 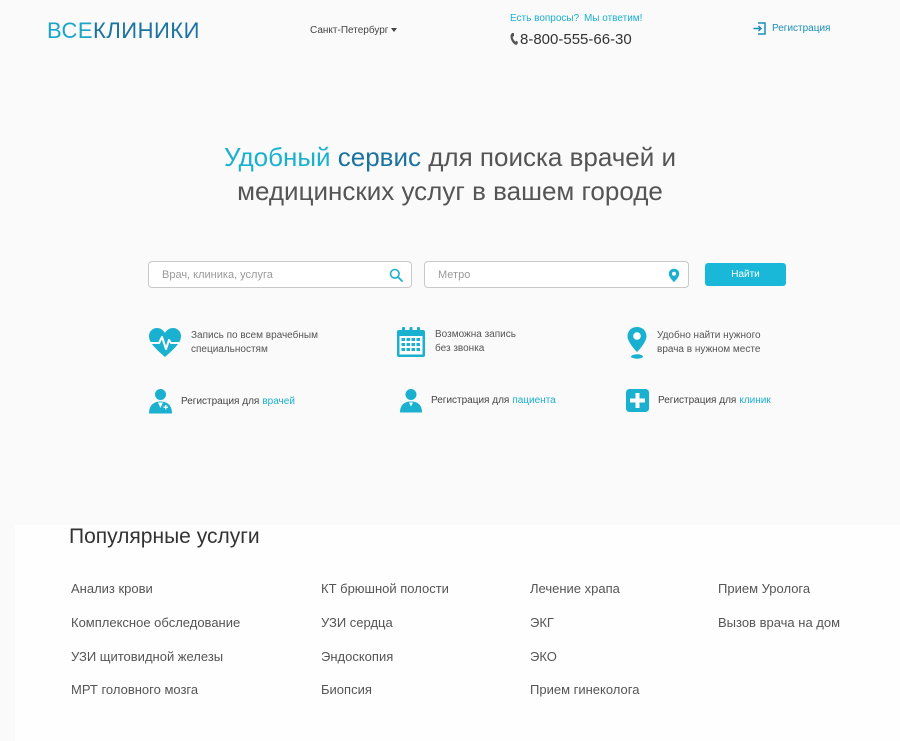 I want to click on query-input, so click(x=280, y=274).